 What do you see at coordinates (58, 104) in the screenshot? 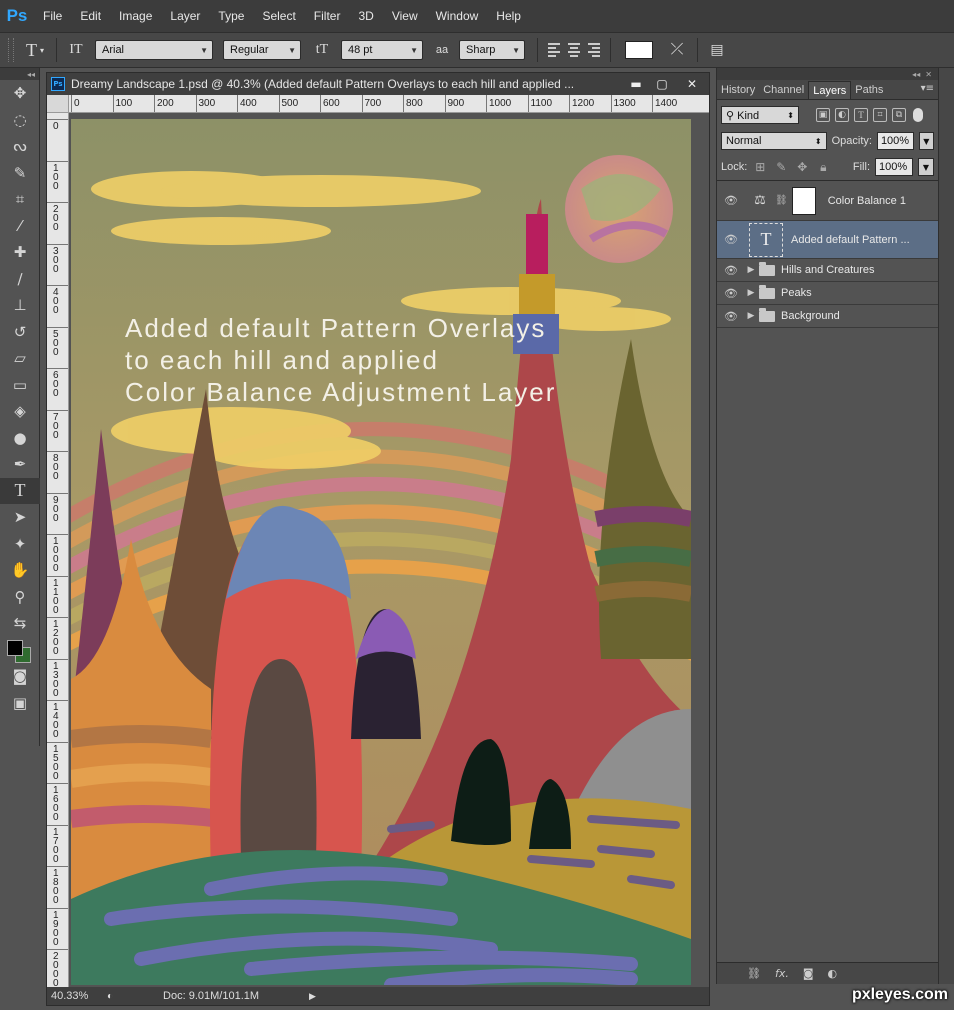
I see `ruler-origin` at bounding box center [58, 104].